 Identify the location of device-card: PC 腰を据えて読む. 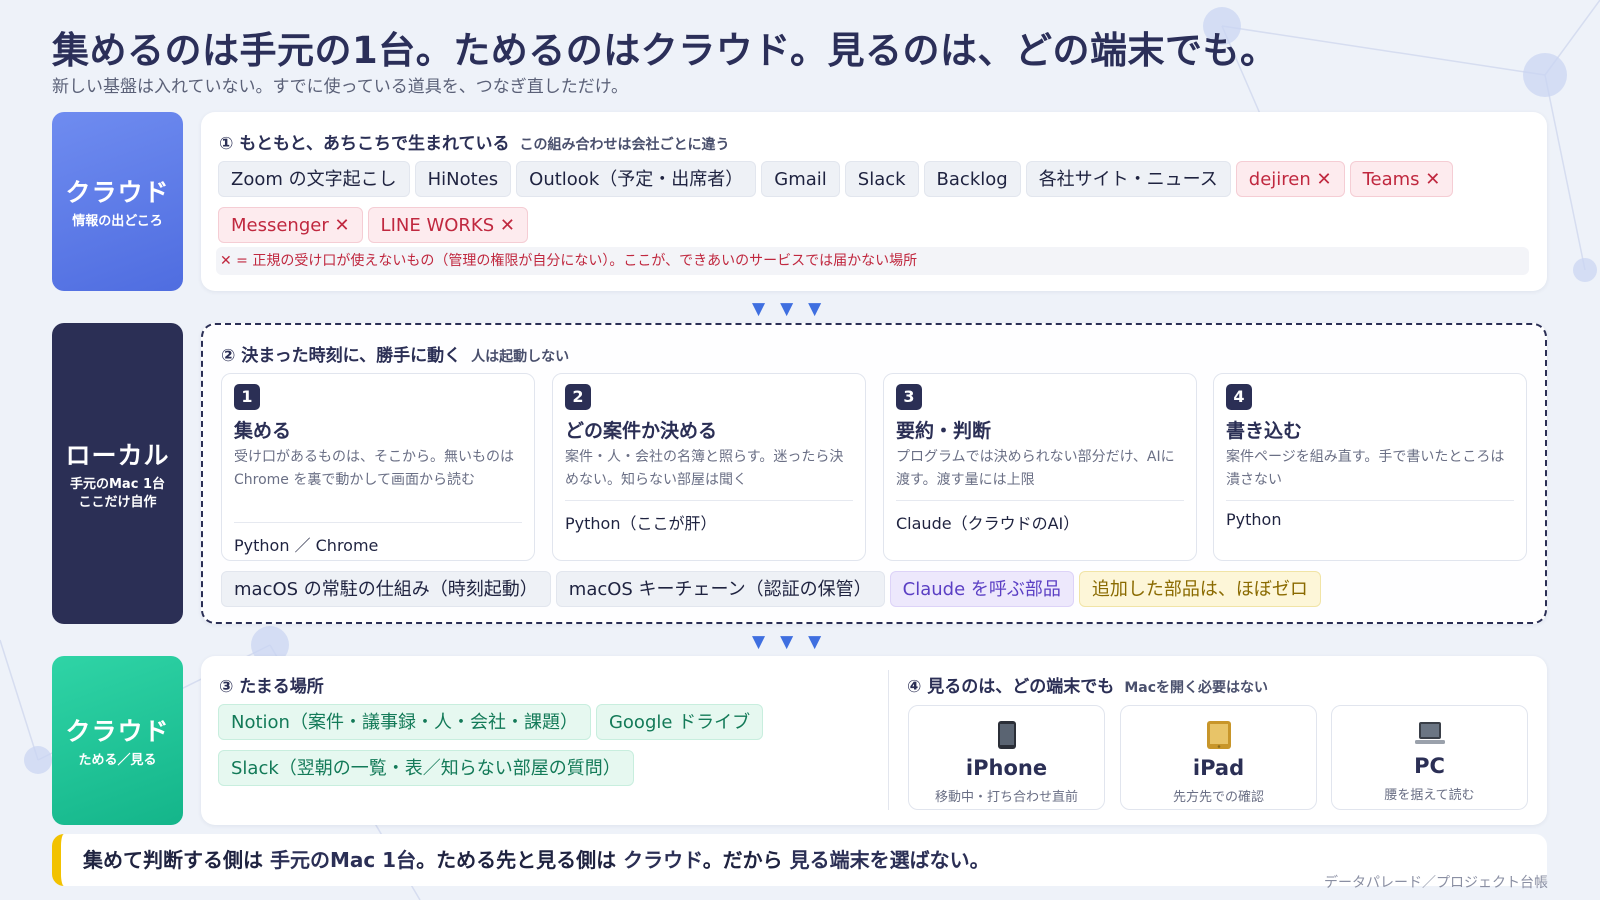
(1429, 757).